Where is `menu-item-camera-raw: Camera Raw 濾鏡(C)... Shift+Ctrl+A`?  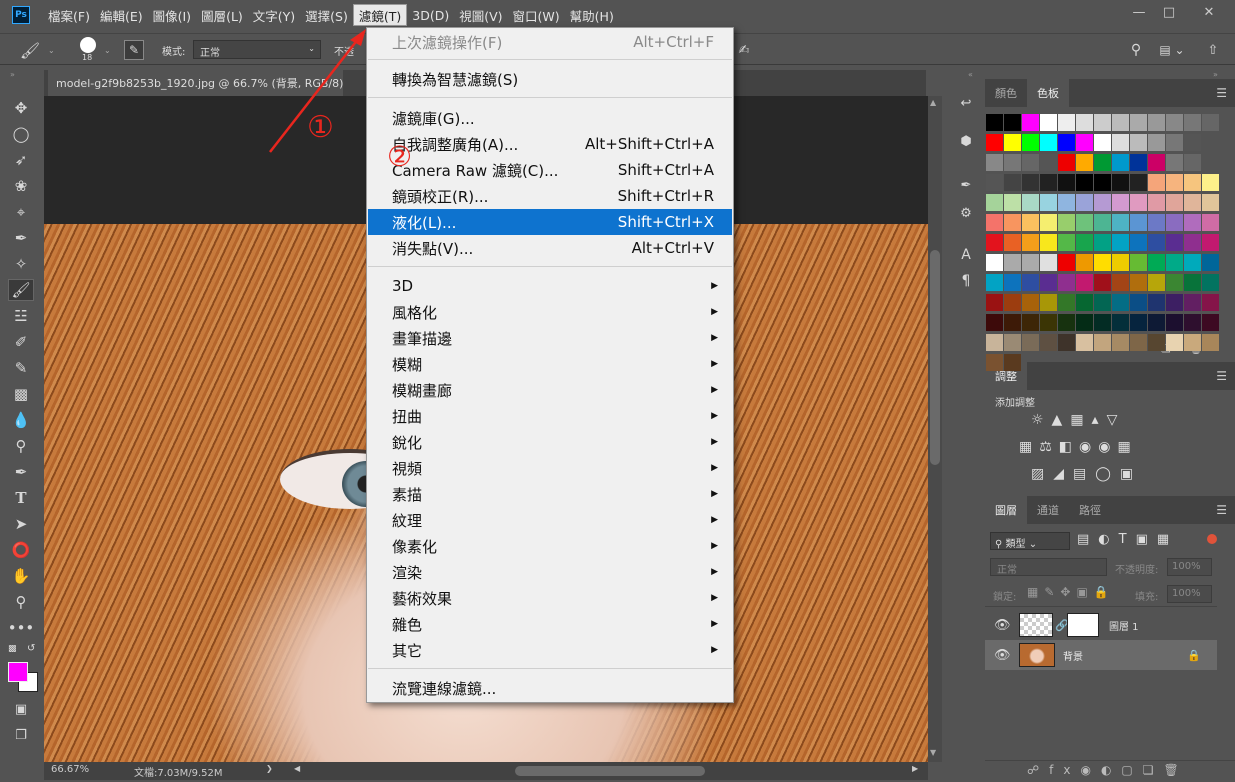 menu-item-camera-raw: Camera Raw 濾鏡(C)... Shift+Ctrl+A is located at coordinates (550, 170).